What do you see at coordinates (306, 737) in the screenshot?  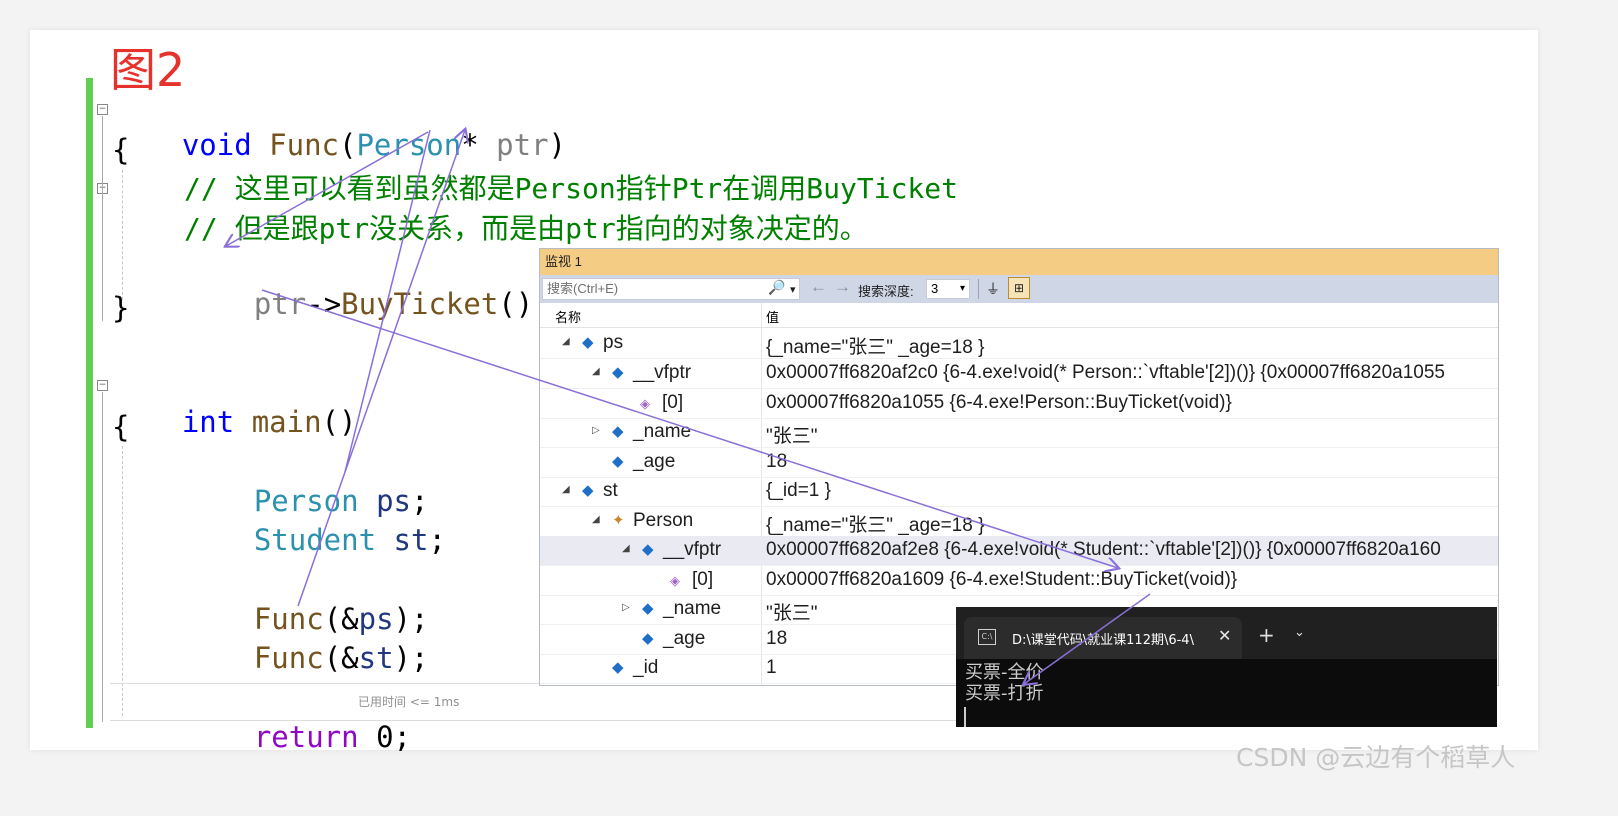 I see `keyword: return` at bounding box center [306, 737].